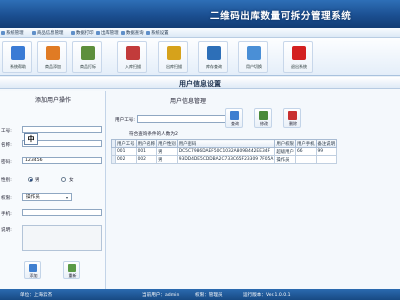  I want to click on edit-icon, so click(263, 115).